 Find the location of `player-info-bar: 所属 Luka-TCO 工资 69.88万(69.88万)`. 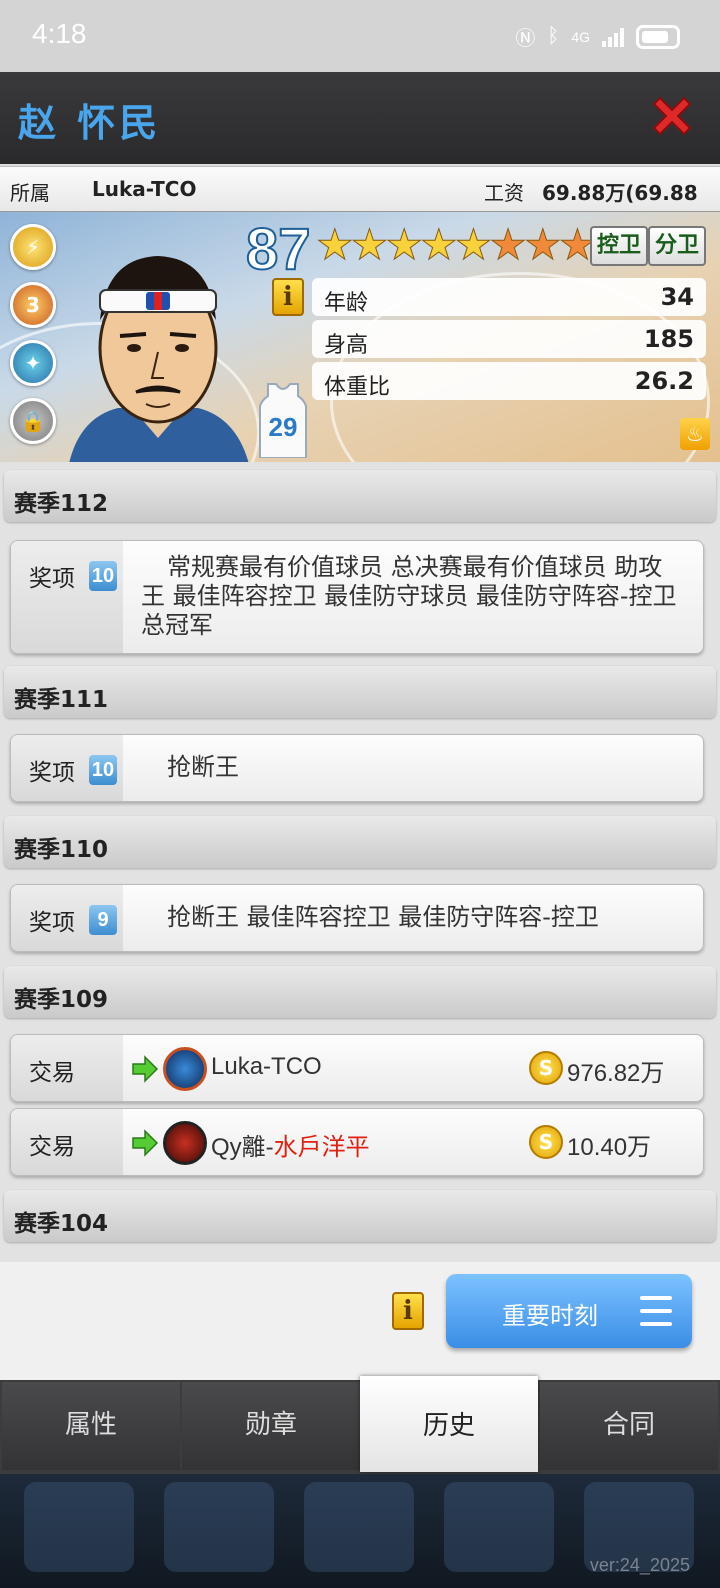

player-info-bar: 所属 Luka-TCO 工资 69.88万(69.88万) is located at coordinates (360, 200).